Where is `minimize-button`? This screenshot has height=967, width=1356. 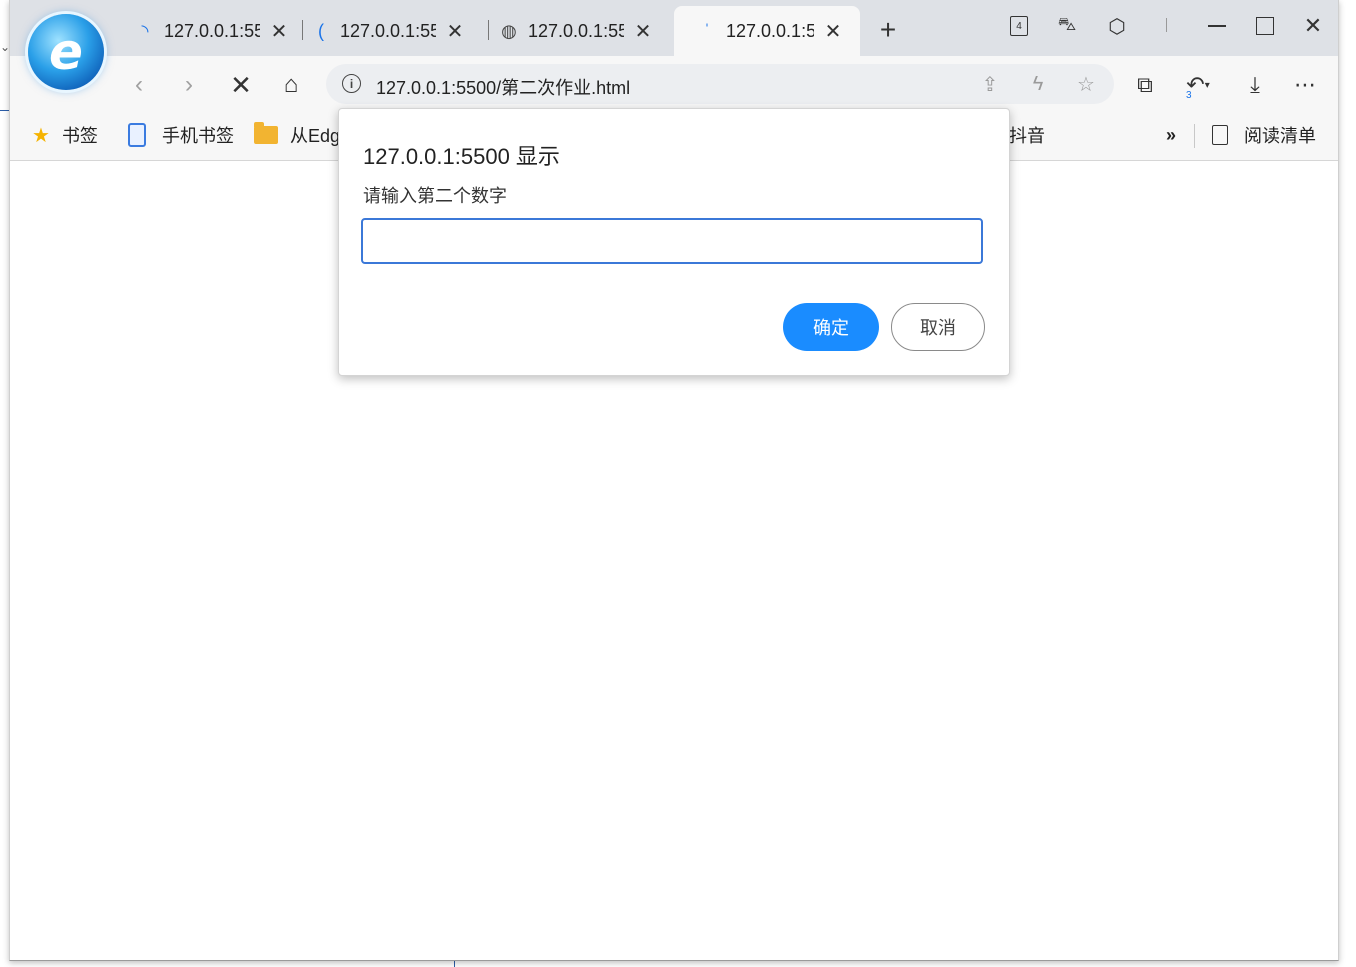 minimize-button is located at coordinates (1217, 26).